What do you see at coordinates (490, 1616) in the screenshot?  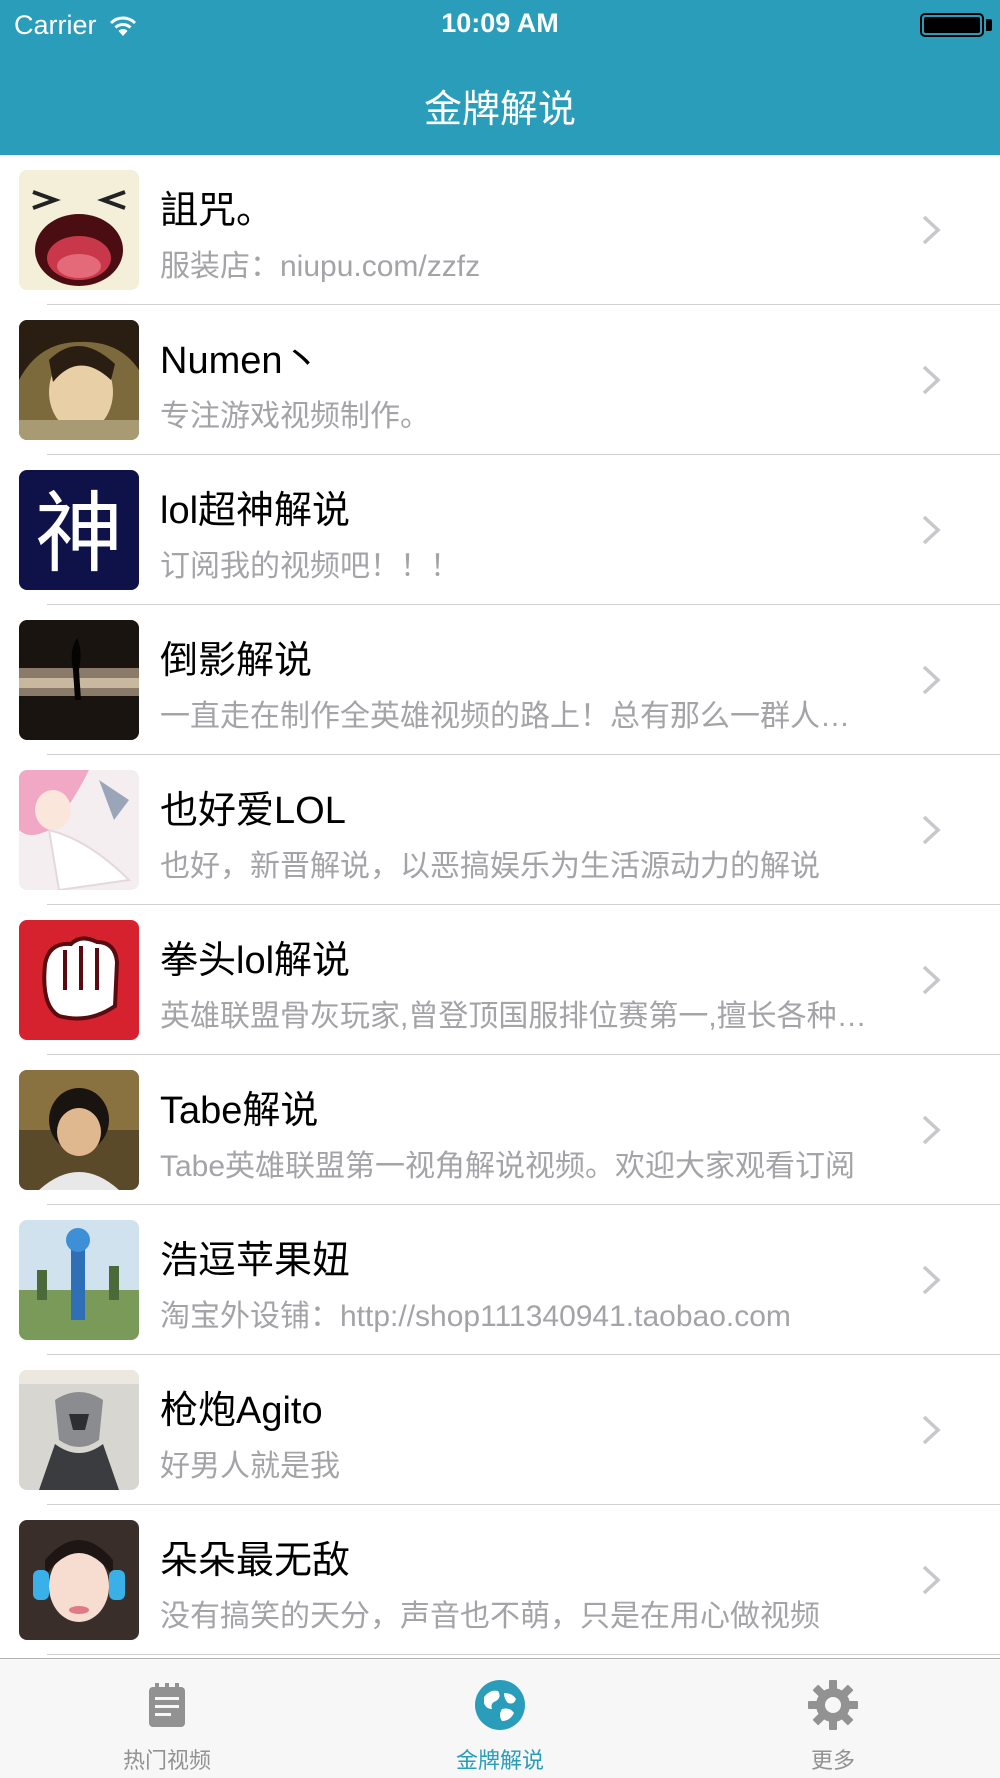 I see `item-subtitle: 没有搞笑的天分，声音也不萌，只是在用心做视频` at bounding box center [490, 1616].